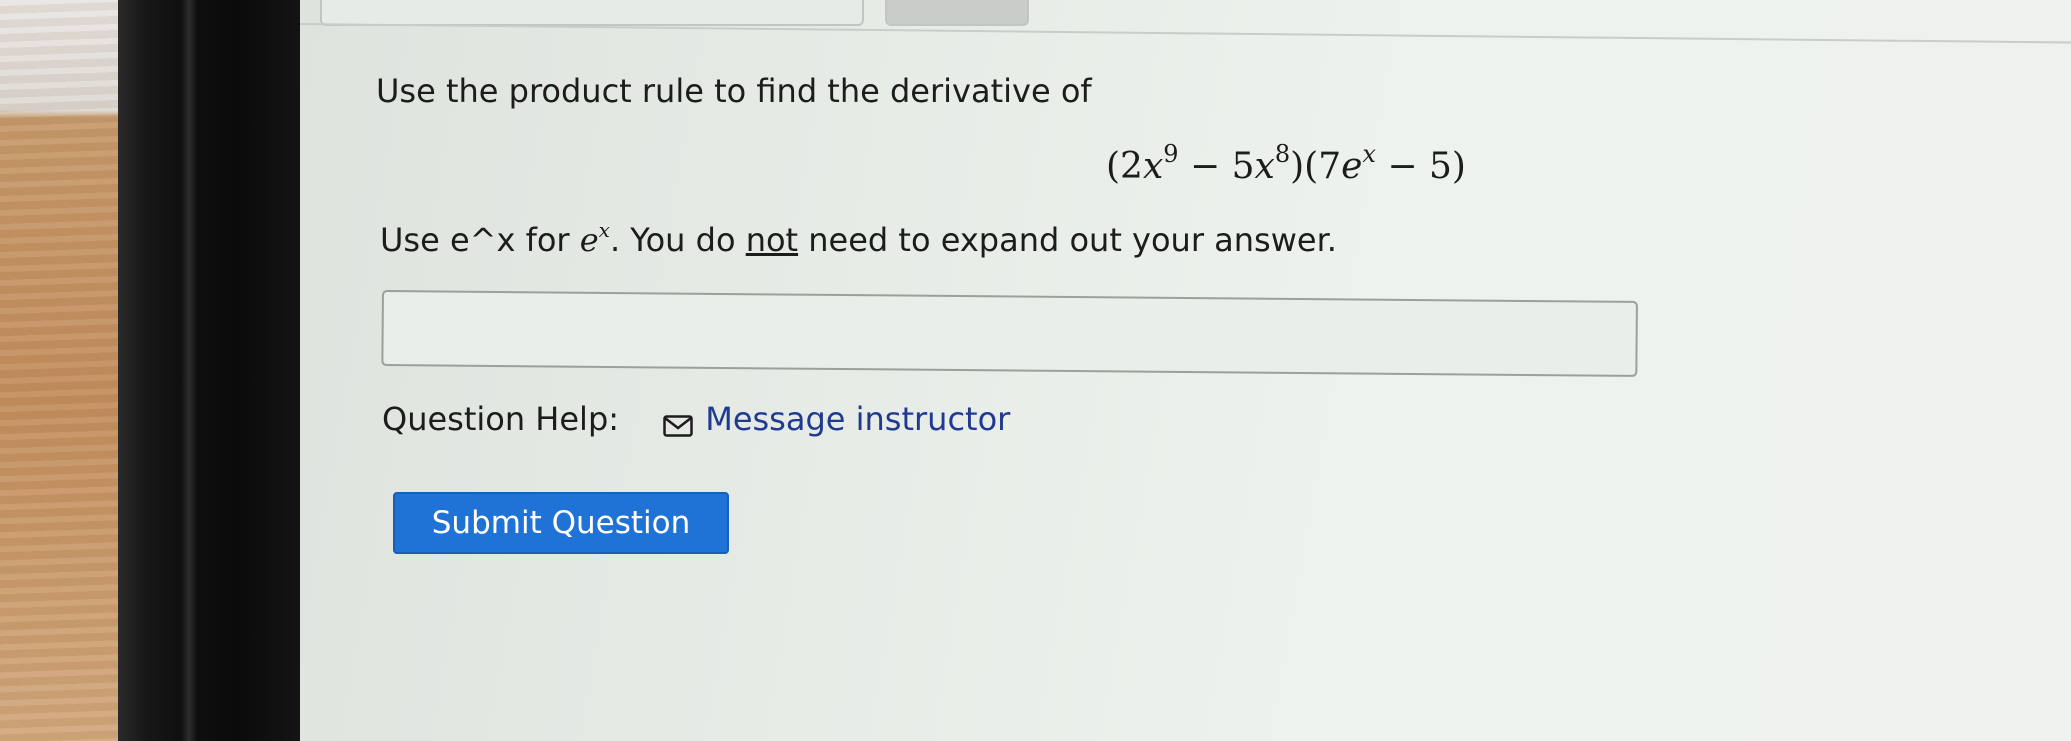 This screenshot has width=2071, height=741. What do you see at coordinates (604, 230) in the screenshot?
I see `instruction-math-exp: x` at bounding box center [604, 230].